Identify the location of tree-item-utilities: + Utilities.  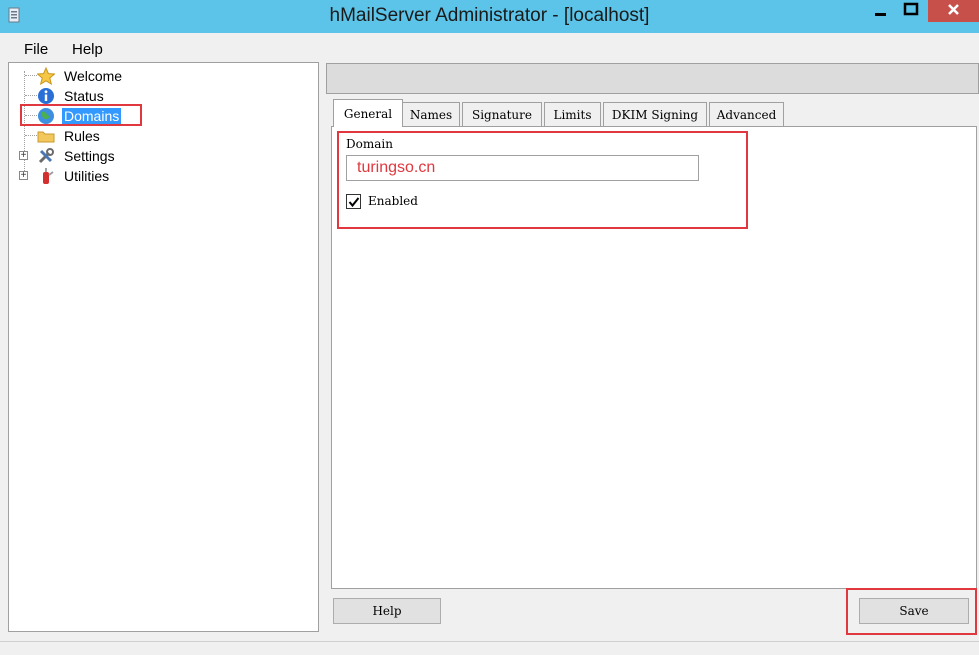
(159, 176).